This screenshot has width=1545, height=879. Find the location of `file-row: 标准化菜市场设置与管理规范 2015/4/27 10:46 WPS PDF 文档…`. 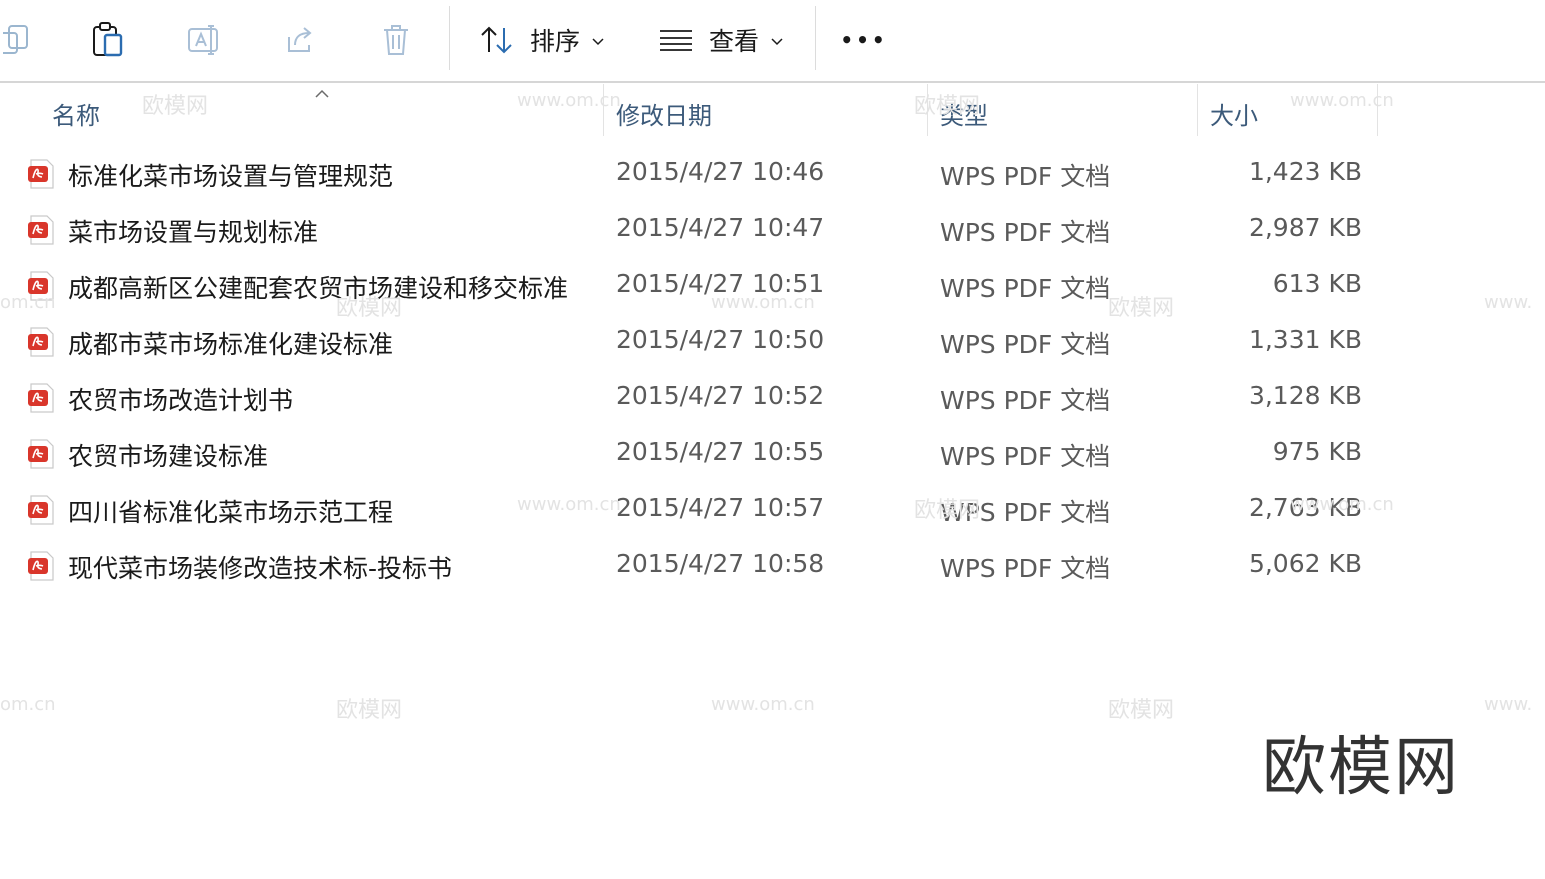

file-row: 标准化菜市场设置与管理规范 2015/4/27 10:46 WPS PDF 文档… is located at coordinates (772, 174).